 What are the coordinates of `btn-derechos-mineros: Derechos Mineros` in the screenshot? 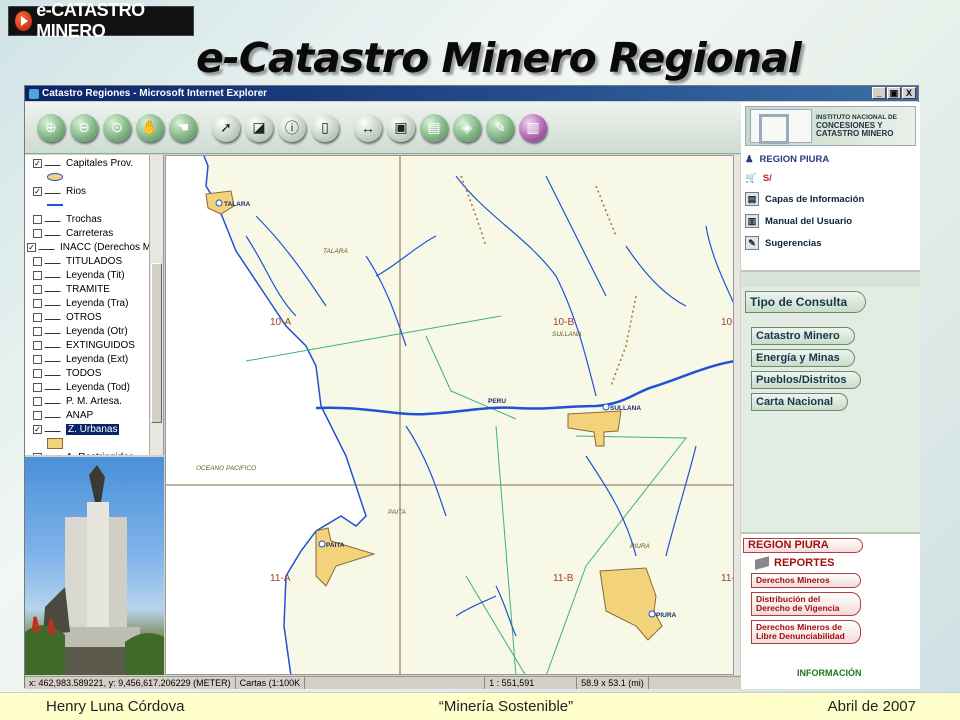 It's located at (806, 580).